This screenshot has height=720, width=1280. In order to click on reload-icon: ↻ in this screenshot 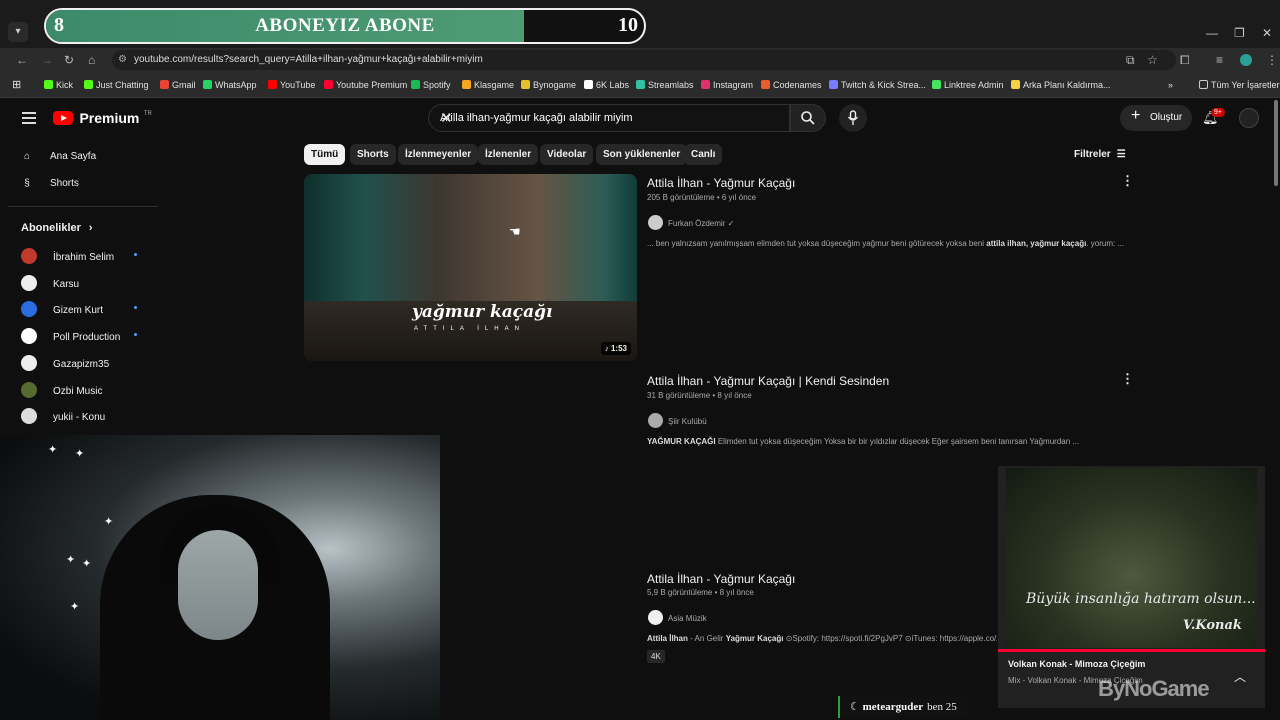, I will do `click(69, 60)`.